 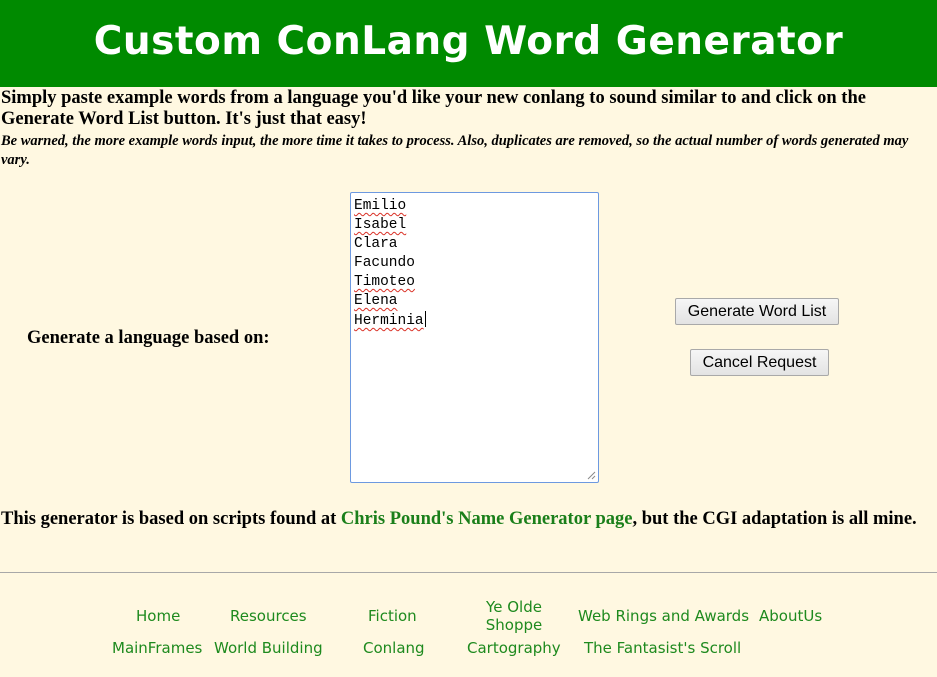 What do you see at coordinates (514, 616) in the screenshot?
I see `nav-ye-olde-shoppe: Ye Olde Shoppe` at bounding box center [514, 616].